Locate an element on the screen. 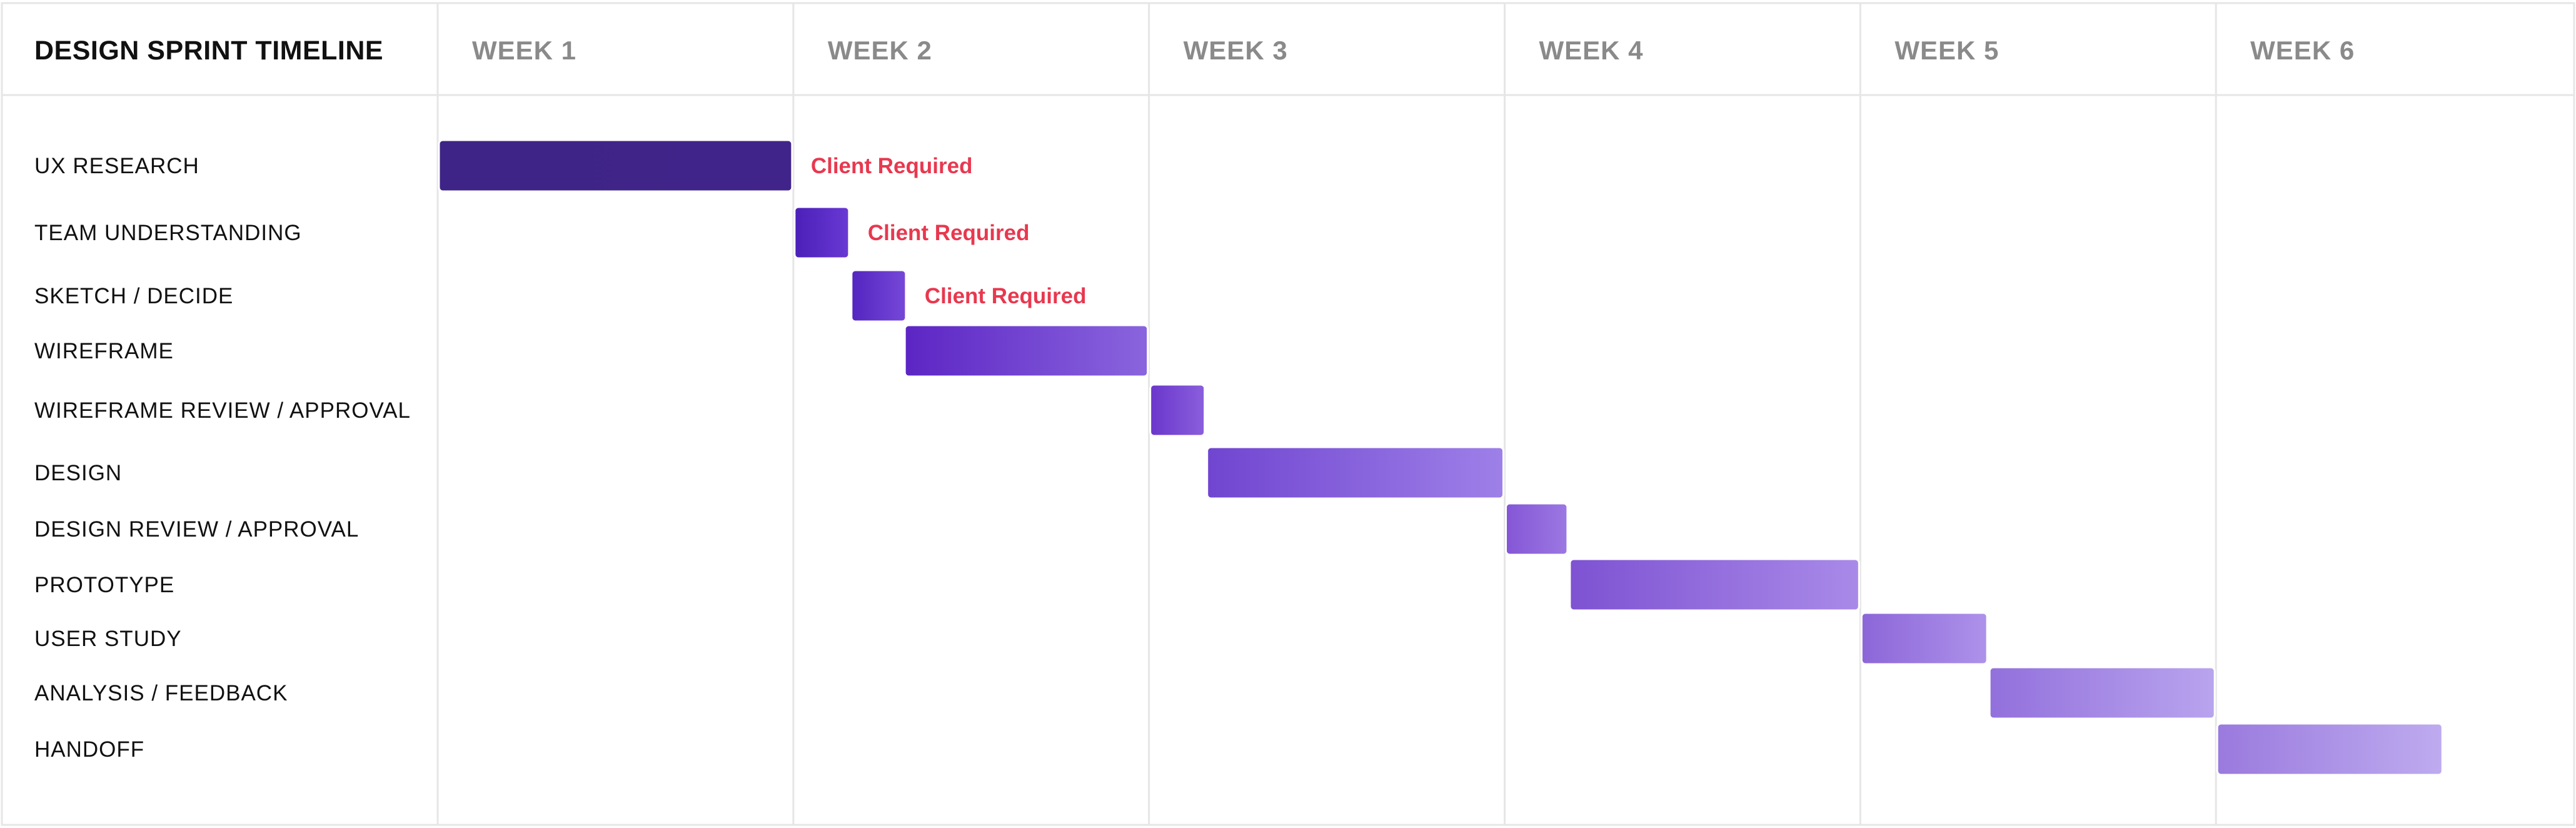  week-column-headers: WEEK 1 WEEK 2 WEEK 3 WEEK 4 WEEK 5 WEEK 6 is located at coordinates (1413, 51).